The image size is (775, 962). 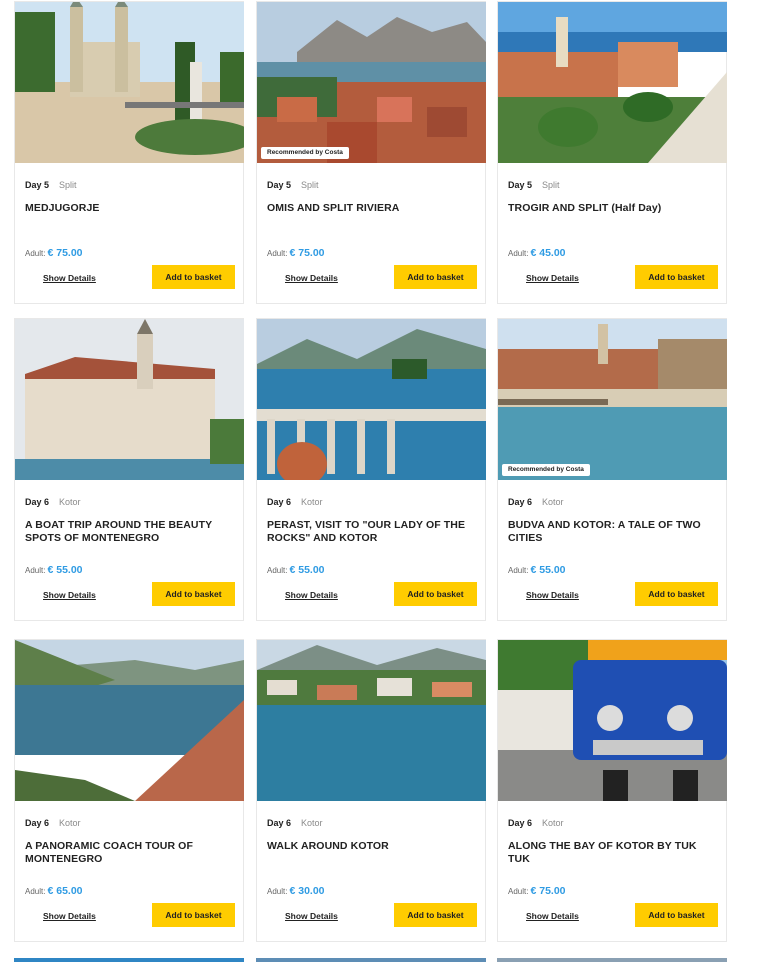 What do you see at coordinates (109, 852) in the screenshot?
I see `excursion-title: A PANORAMIC COACH TOUR OF MONTENEGRO` at bounding box center [109, 852].